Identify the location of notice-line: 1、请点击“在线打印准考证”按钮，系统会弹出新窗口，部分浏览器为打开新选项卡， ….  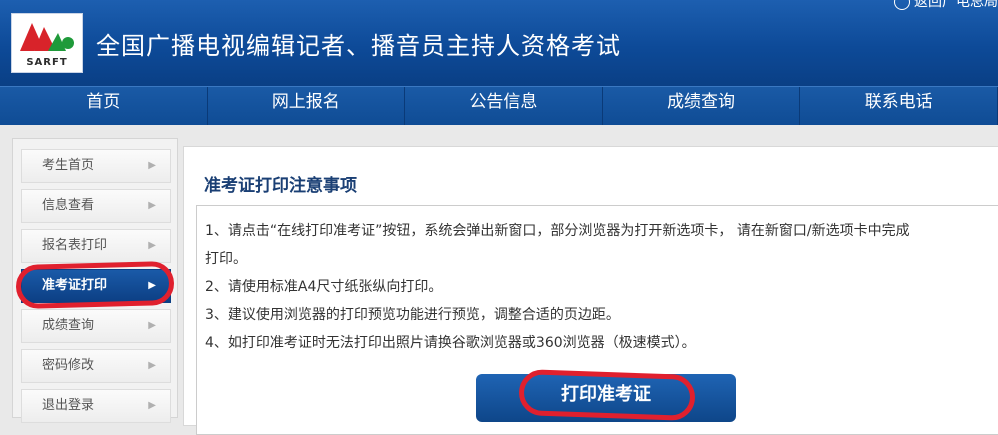
(557, 231).